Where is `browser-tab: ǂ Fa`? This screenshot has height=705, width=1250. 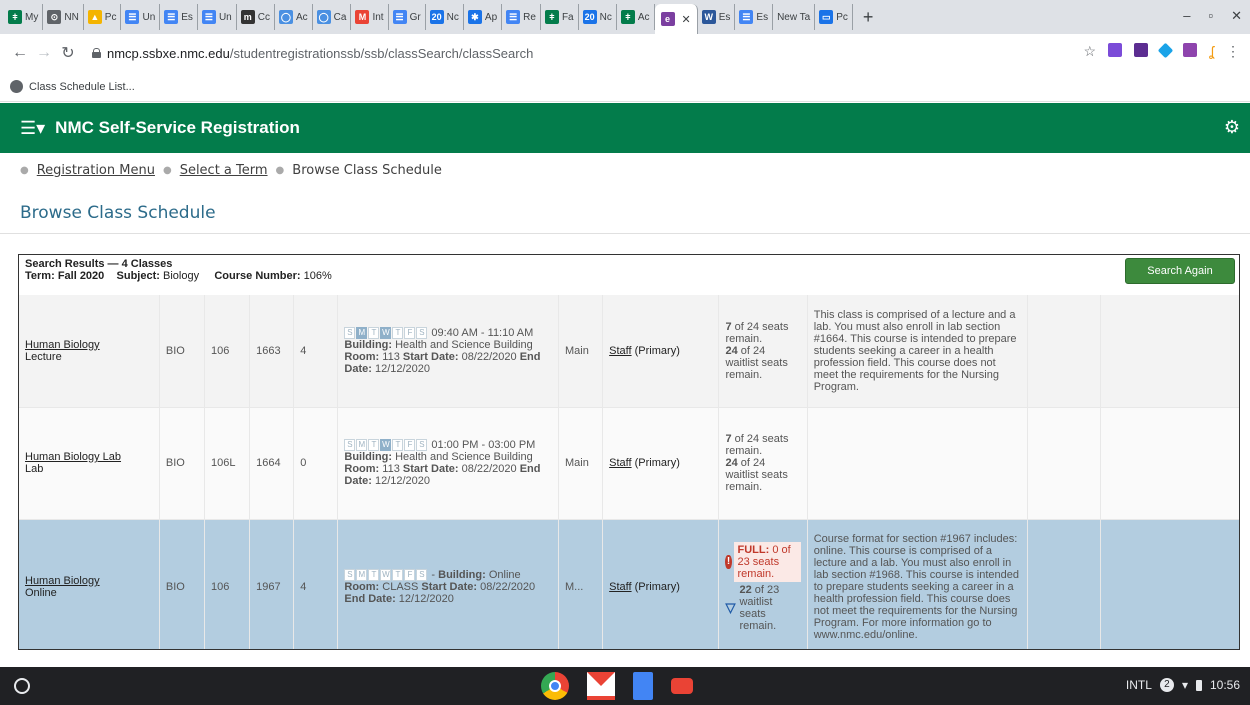 browser-tab: ǂ Fa is located at coordinates (560, 17).